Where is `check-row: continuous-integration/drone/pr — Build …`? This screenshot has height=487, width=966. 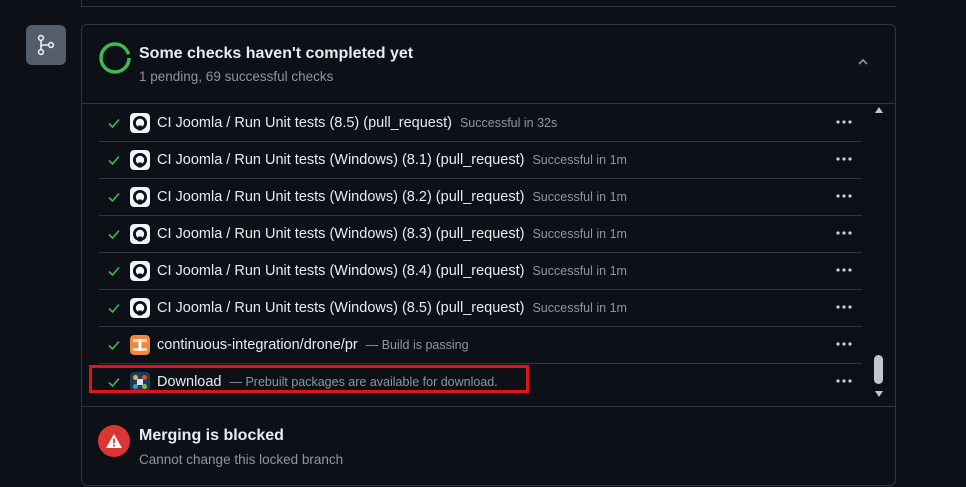
check-row: continuous-integration/drone/pr — Build … is located at coordinates (480, 345).